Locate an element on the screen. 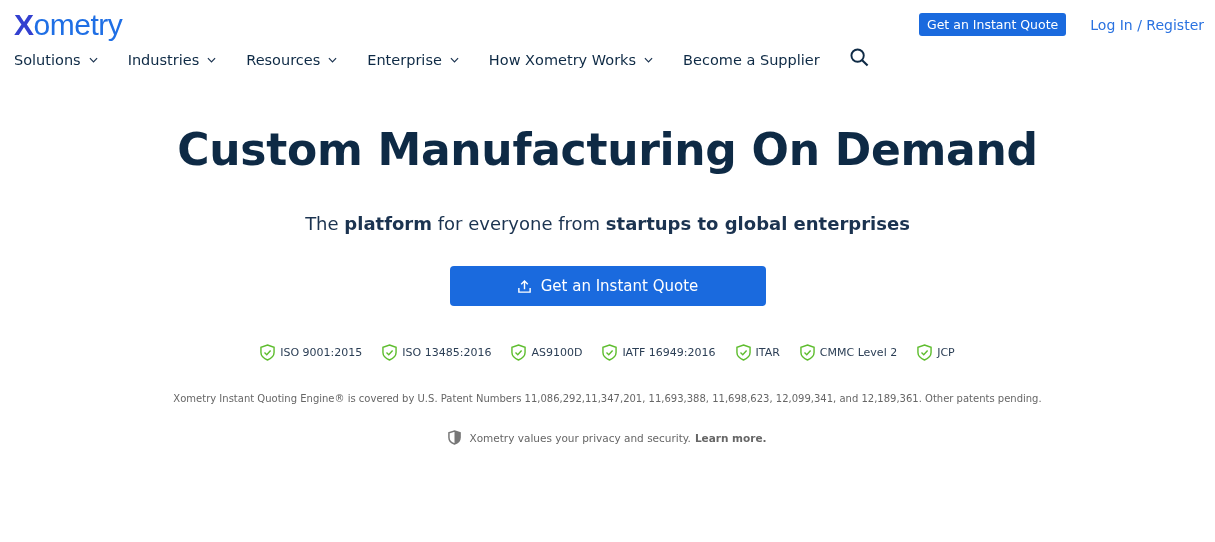 The image size is (1215, 542). certification-label: ISO 9001:2015 is located at coordinates (321, 352).